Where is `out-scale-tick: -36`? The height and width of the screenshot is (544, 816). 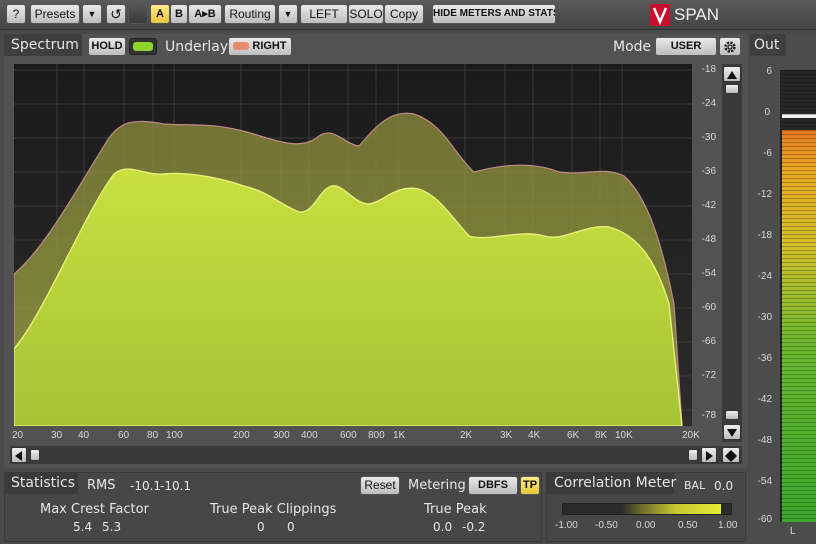
out-scale-tick: -36 is located at coordinates (764, 358).